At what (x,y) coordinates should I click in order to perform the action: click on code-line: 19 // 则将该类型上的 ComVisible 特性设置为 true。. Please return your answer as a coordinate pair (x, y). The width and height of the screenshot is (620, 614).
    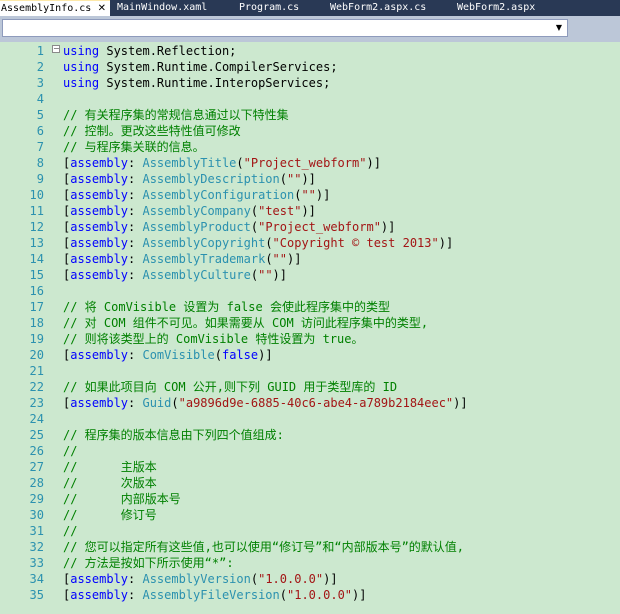
    Looking at the image, I should click on (310, 339).